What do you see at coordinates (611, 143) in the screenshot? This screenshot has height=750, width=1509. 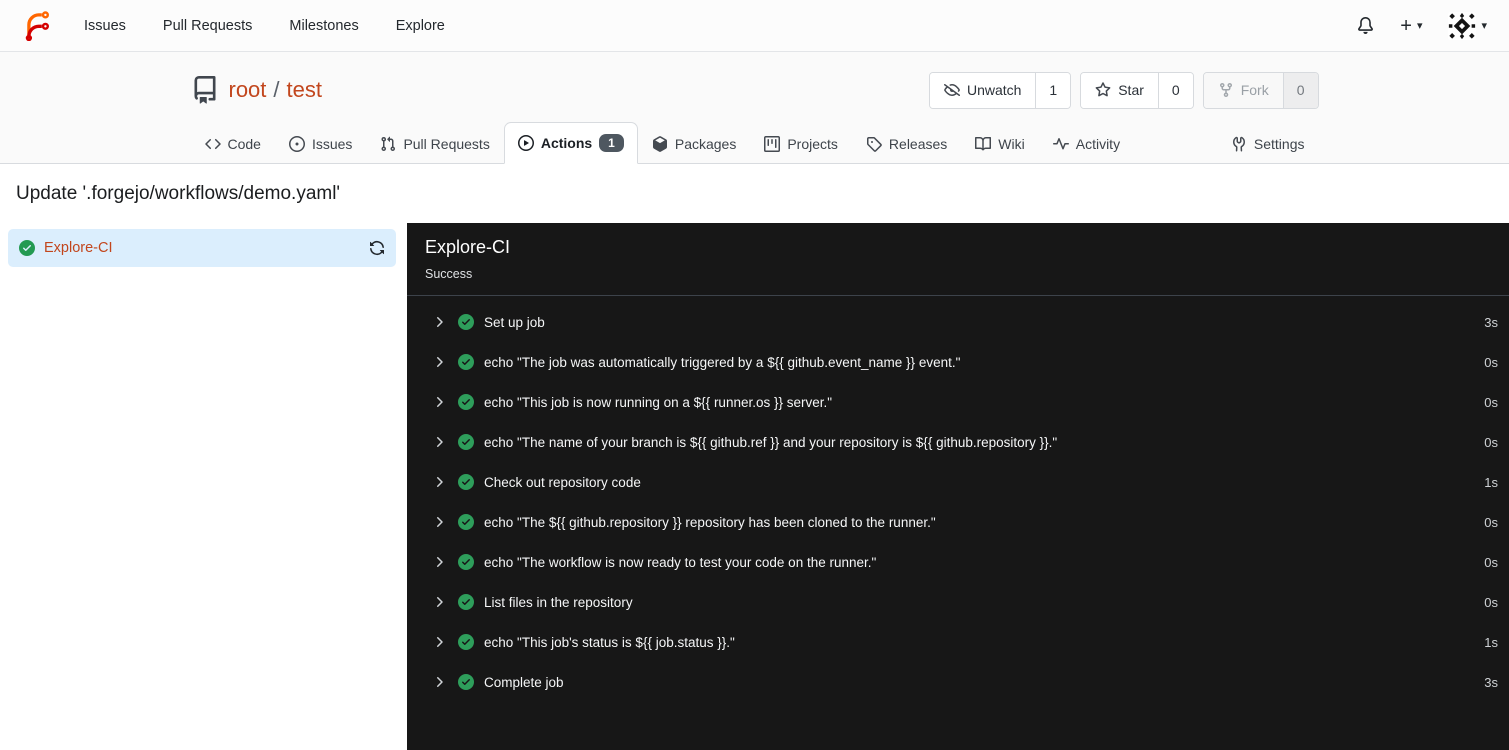 I see `actions-count-badge: 1` at bounding box center [611, 143].